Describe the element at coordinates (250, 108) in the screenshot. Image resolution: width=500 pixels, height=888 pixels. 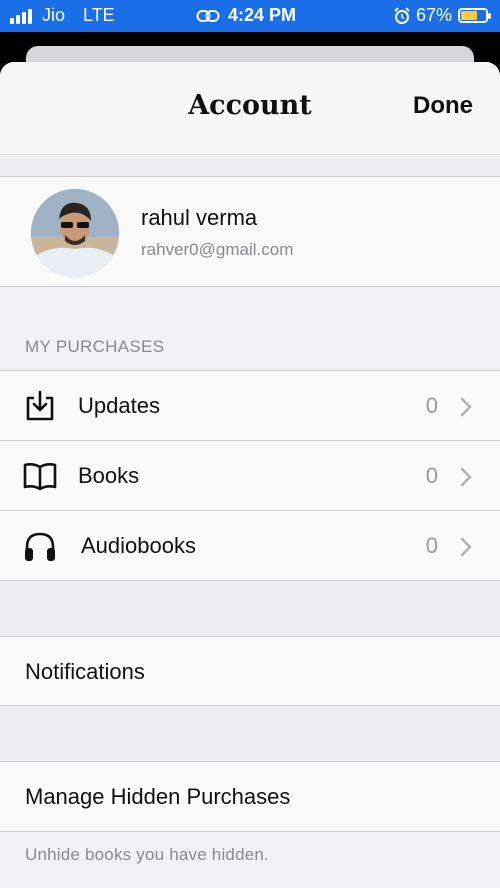
I see `nav-header: Account Done` at that location.